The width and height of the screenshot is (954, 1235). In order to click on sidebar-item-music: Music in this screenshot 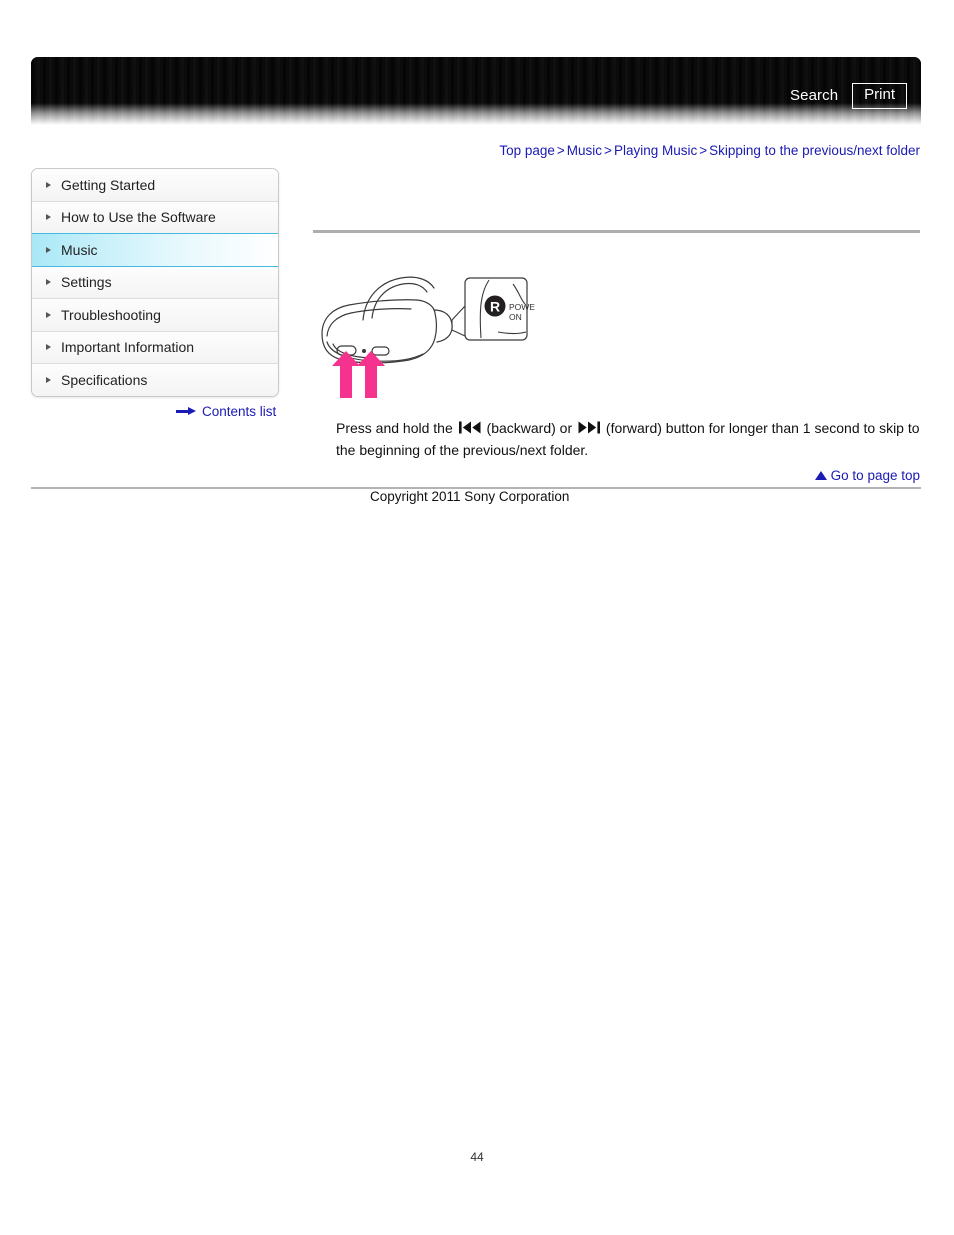, I will do `click(155, 250)`.